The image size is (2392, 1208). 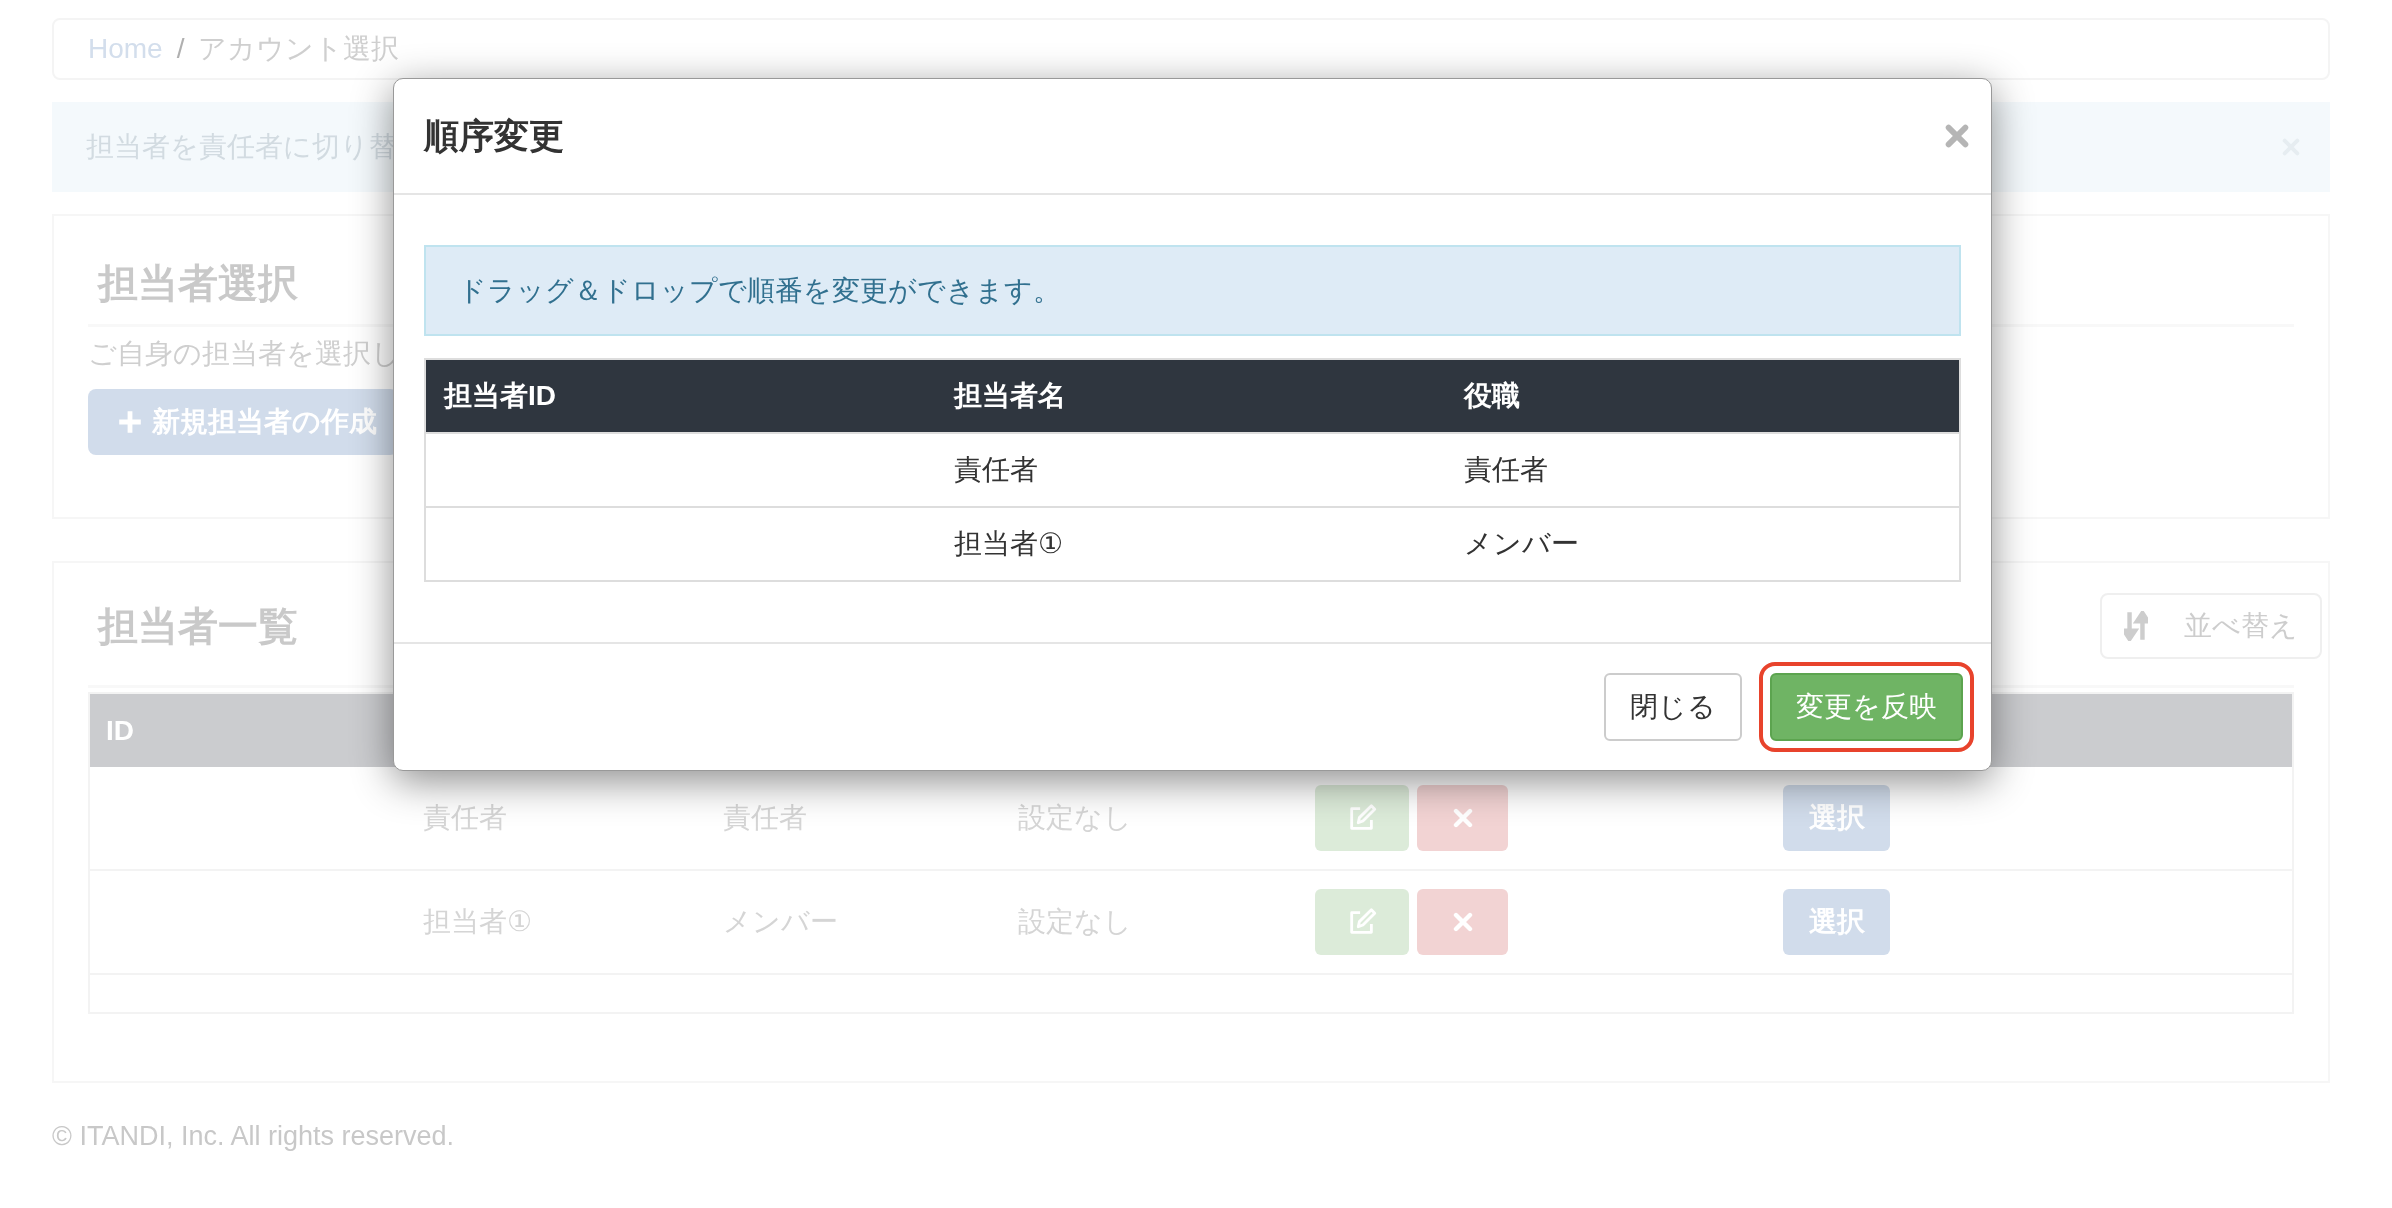 What do you see at coordinates (1702, 543) in the screenshot?
I see `table-cell: メンバー` at bounding box center [1702, 543].